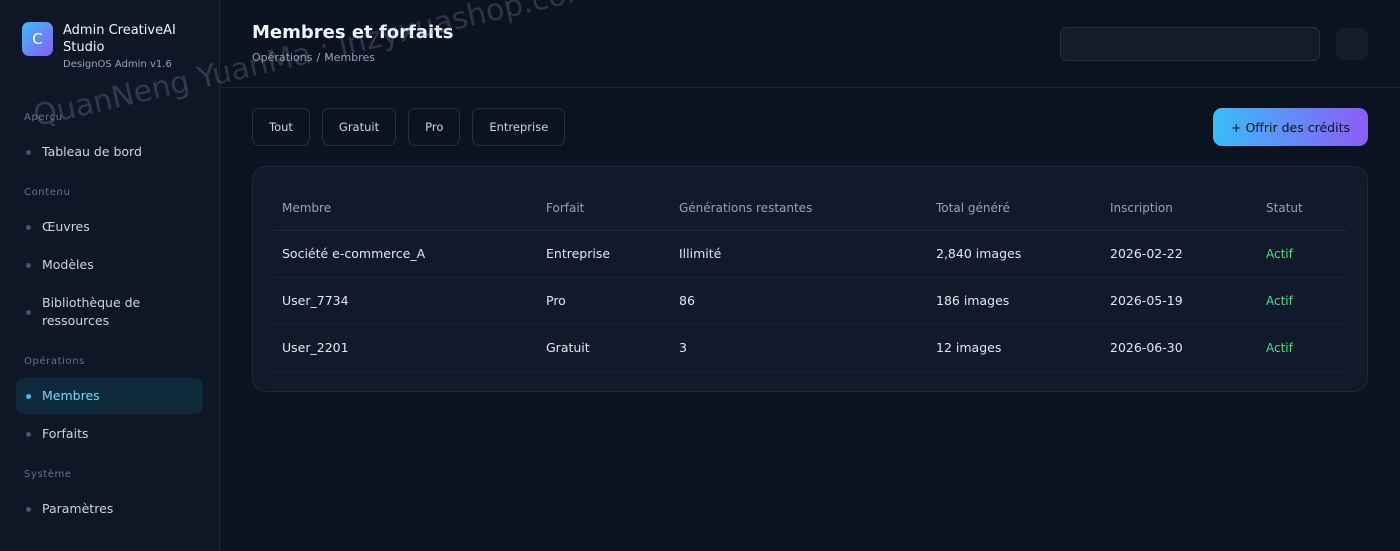 This screenshot has width=1400, height=551. I want to click on brand-logo: C, so click(37, 39).